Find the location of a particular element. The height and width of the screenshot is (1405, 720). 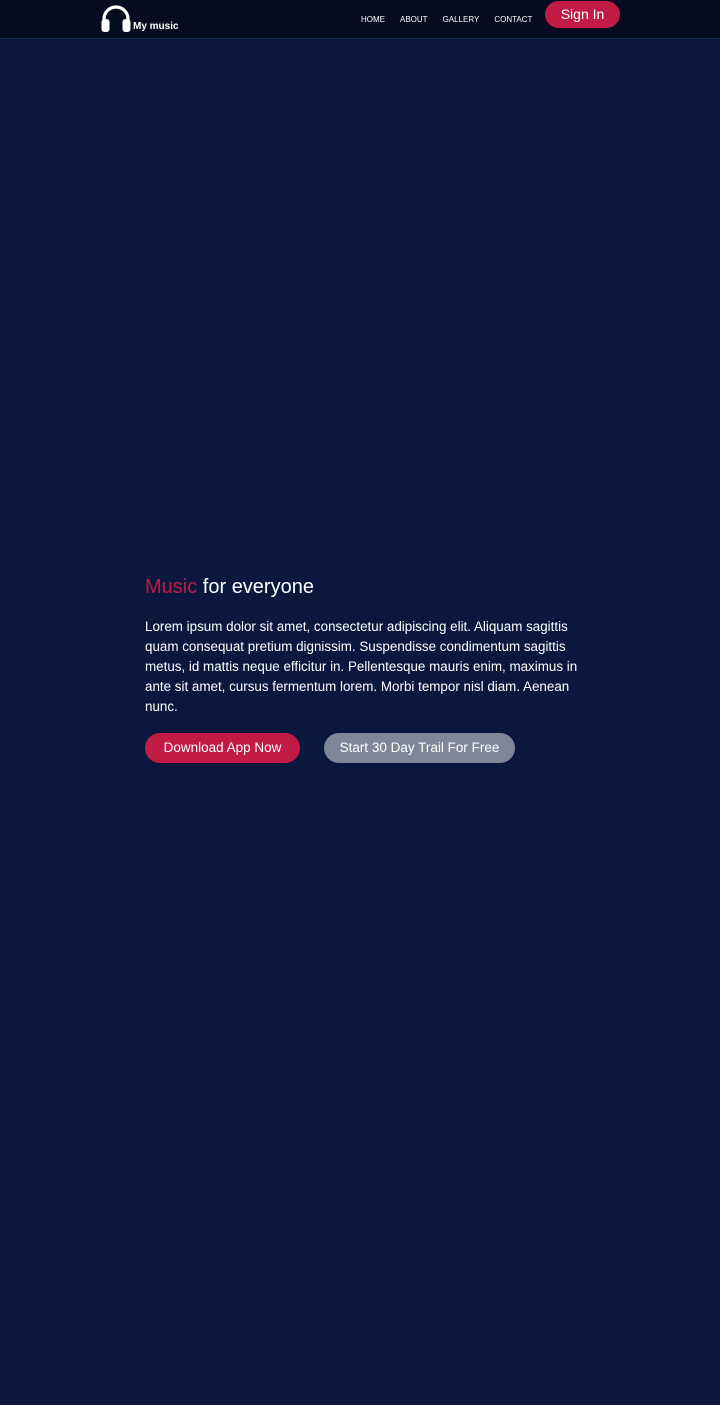

hero-title-accent: Music is located at coordinates (171, 587).